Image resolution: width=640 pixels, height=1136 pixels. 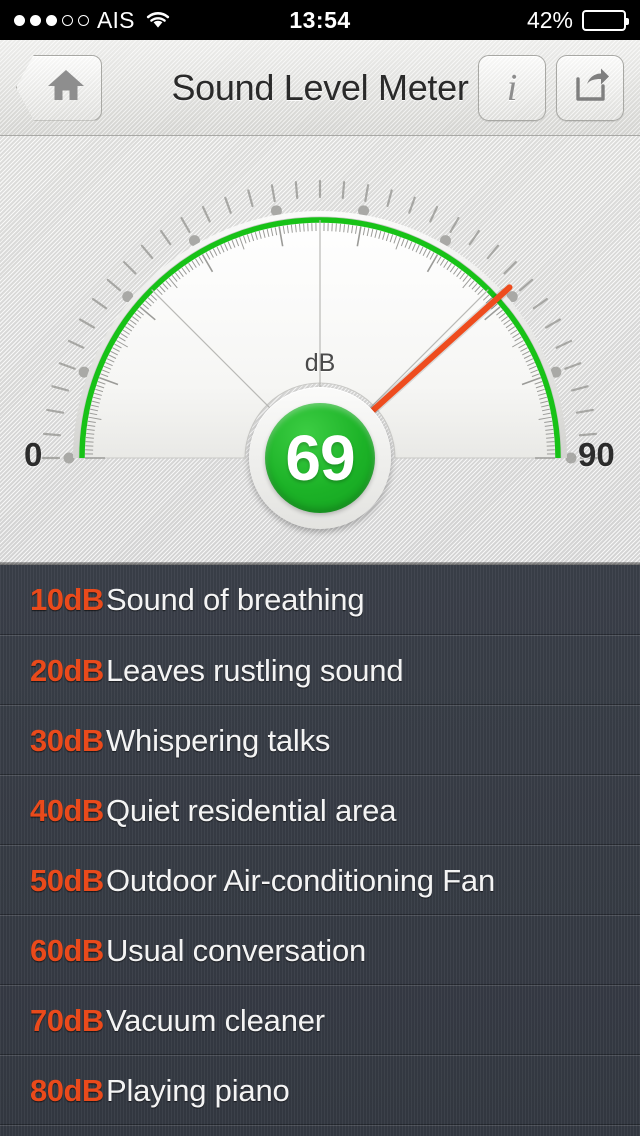 What do you see at coordinates (67, 1090) in the screenshot?
I see `list-item-db-value: 80dB` at bounding box center [67, 1090].